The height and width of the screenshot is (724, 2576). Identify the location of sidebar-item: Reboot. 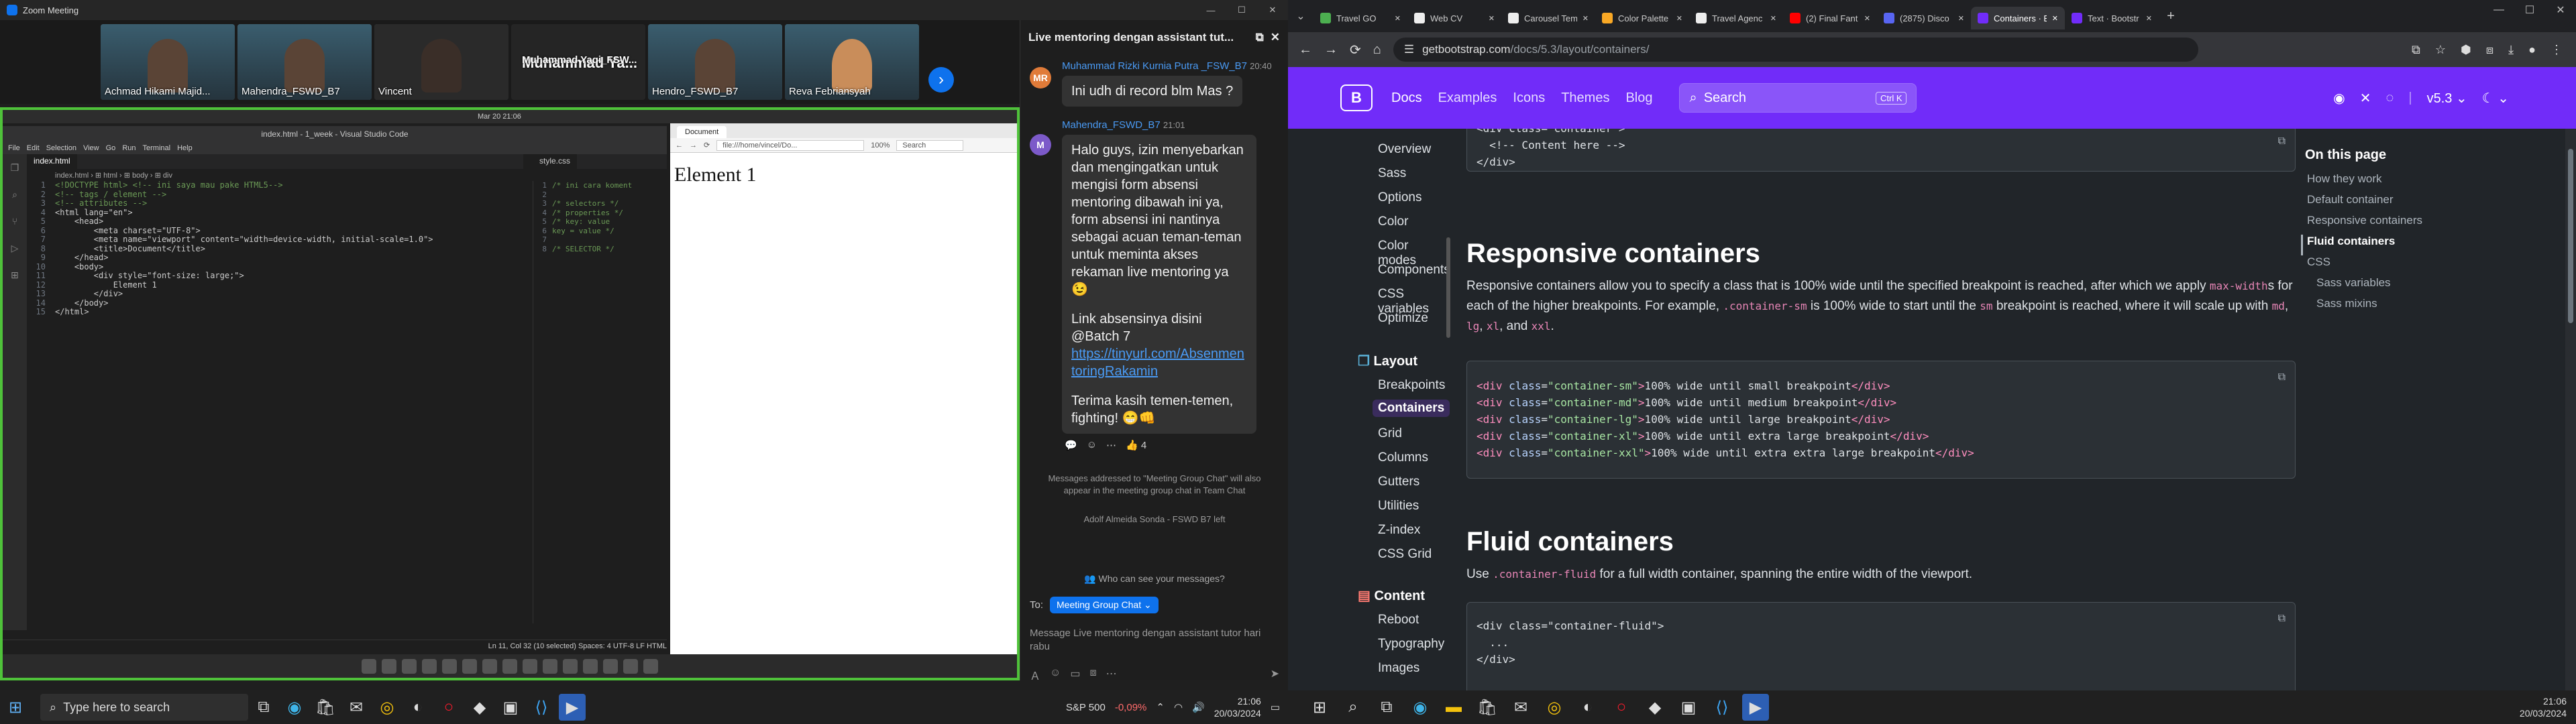
(1398, 620).